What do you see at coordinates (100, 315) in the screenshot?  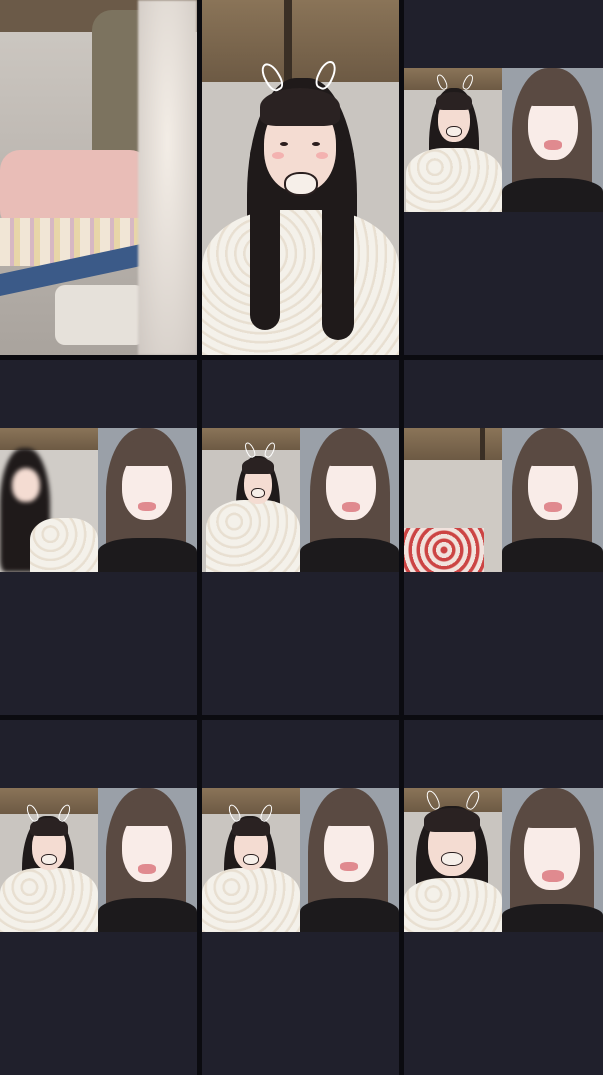 I see `floor-shoes` at bounding box center [100, 315].